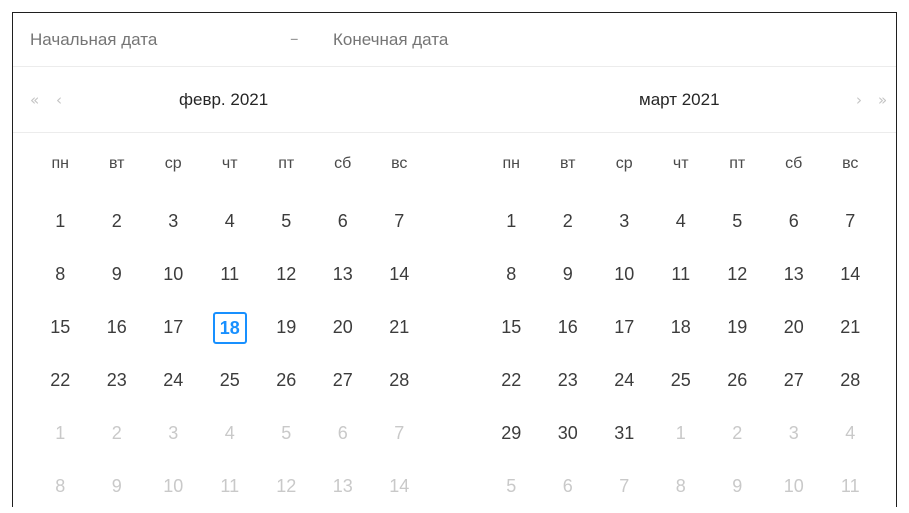 Image resolution: width=909 pixels, height=513 pixels. What do you see at coordinates (624, 433) in the screenshot?
I see `day-cell: 31` at bounding box center [624, 433].